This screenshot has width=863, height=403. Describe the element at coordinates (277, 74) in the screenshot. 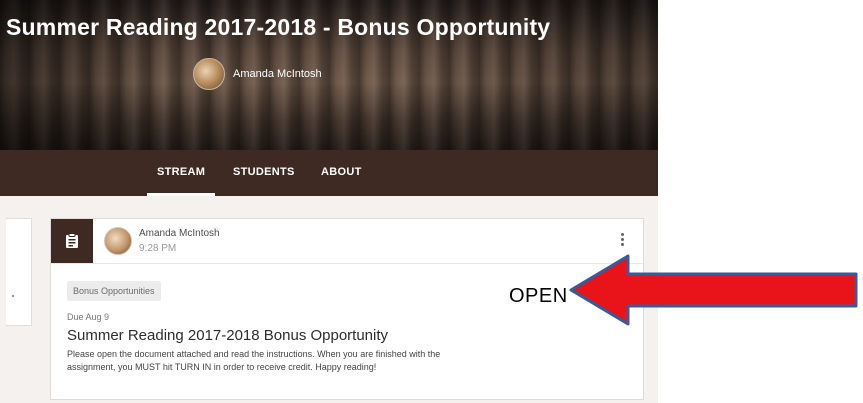

I see `teacher-name: Amanda McIntosh` at that location.